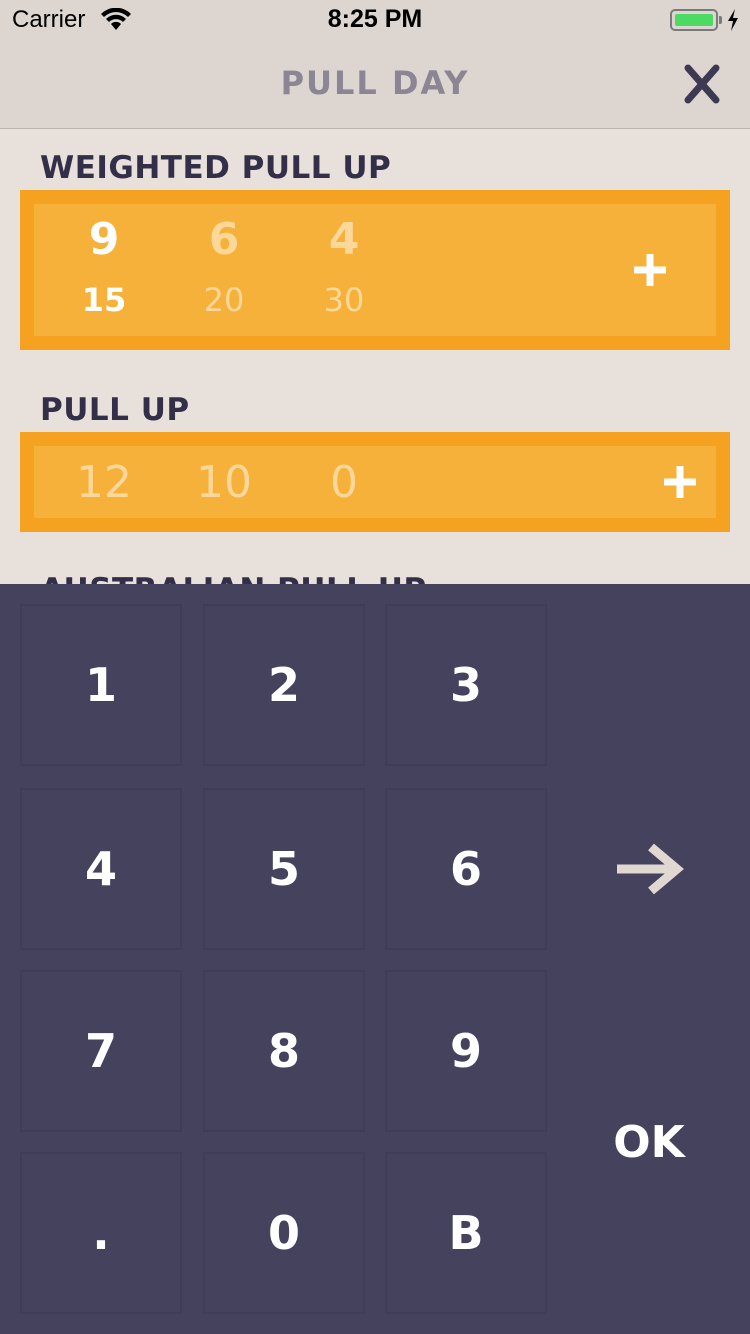 The width and height of the screenshot is (750, 1334). I want to click on battery-icon, so click(694, 20).